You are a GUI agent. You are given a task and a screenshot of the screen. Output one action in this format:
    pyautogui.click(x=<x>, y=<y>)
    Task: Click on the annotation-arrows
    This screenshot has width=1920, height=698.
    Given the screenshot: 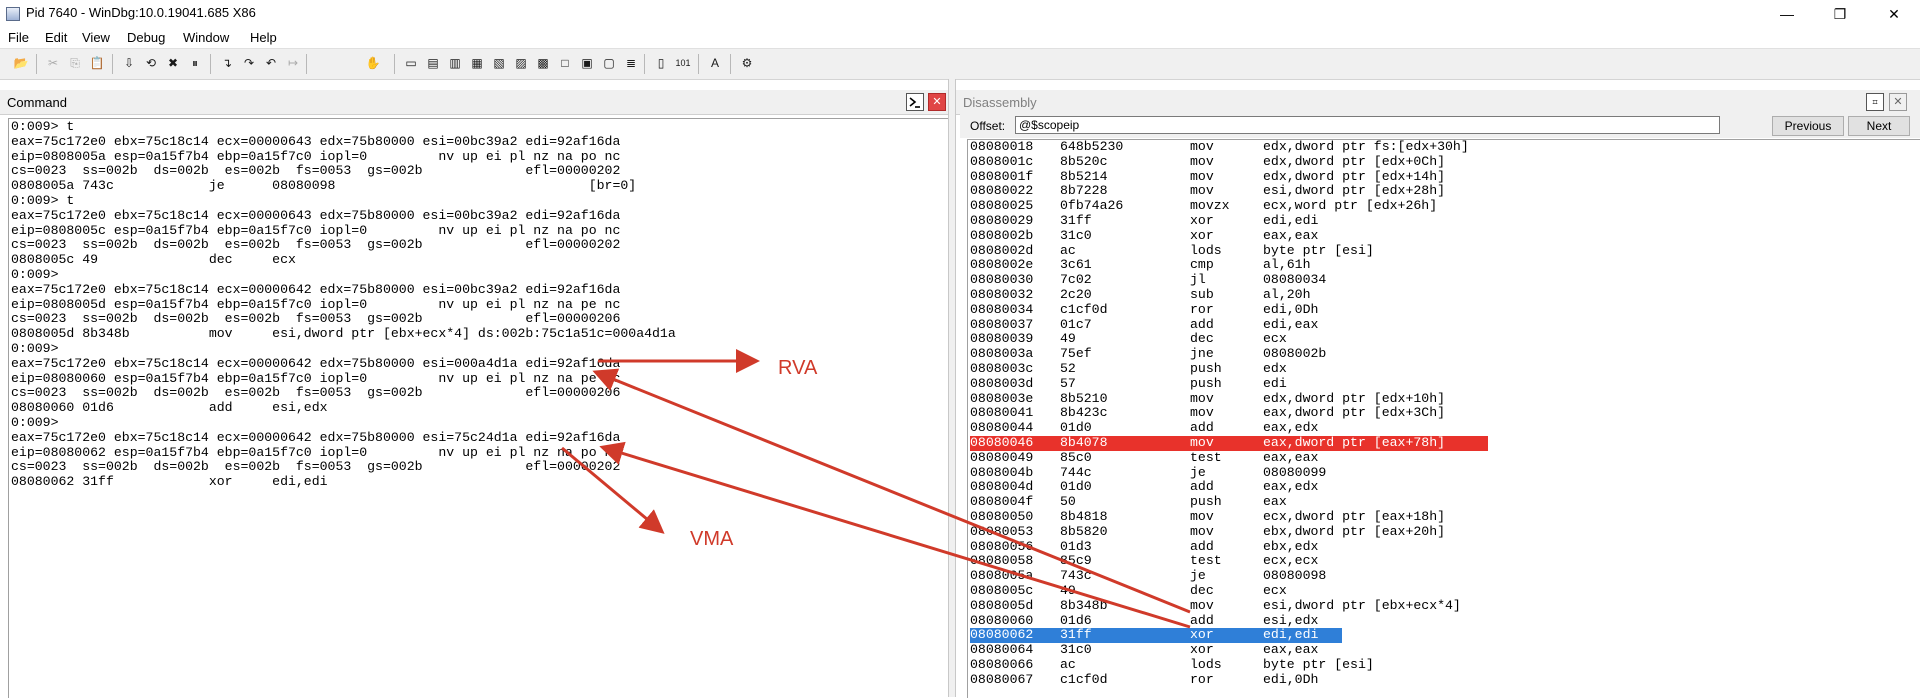 What is the action you would take?
    pyautogui.click(x=876, y=489)
    